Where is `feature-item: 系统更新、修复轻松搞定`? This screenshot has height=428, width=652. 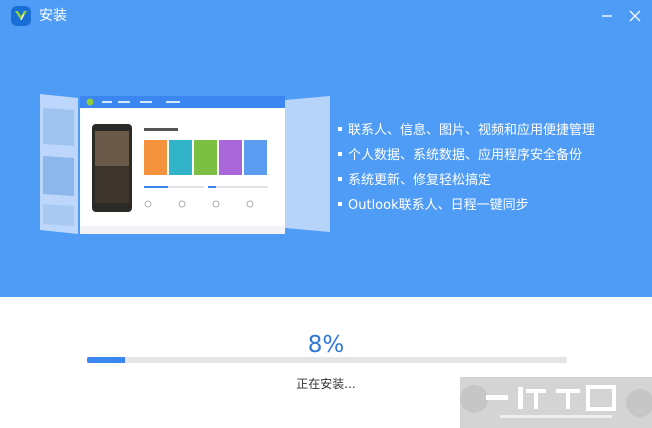 feature-item: 系统更新、修复轻松搞定 is located at coordinates (488, 180).